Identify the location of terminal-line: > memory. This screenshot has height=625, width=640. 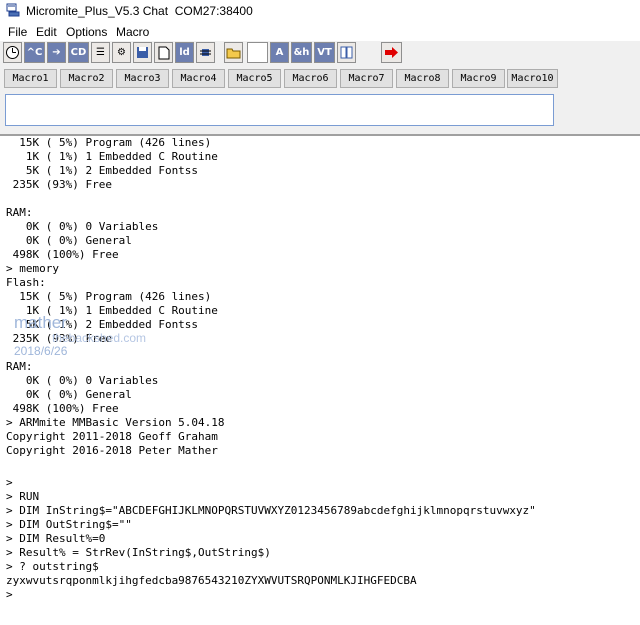
(32, 268).